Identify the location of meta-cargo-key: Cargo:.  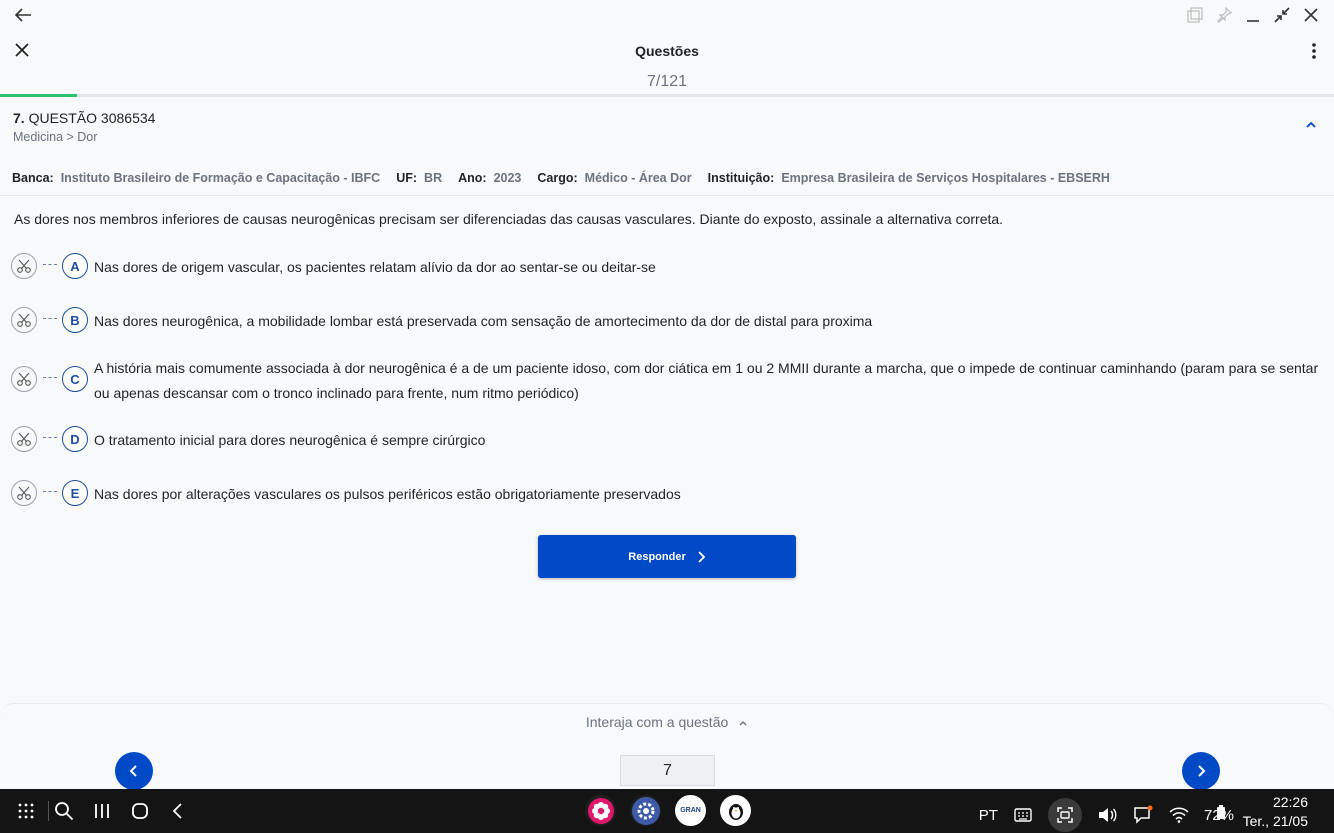
(557, 178).